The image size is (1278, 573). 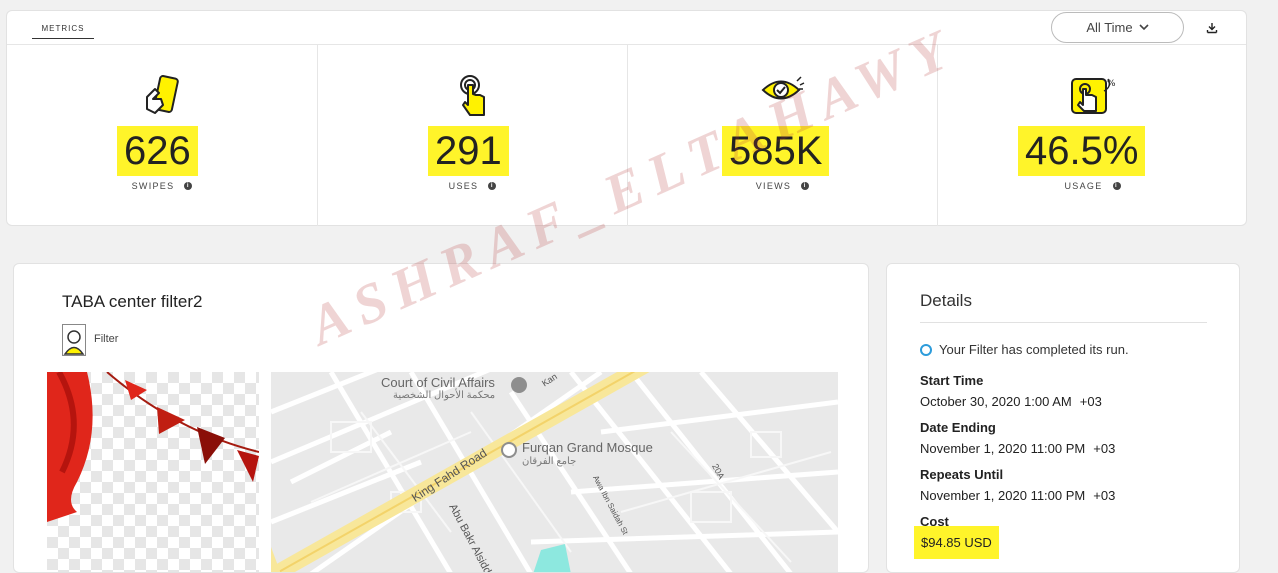 What do you see at coordinates (472, 95) in the screenshot?
I see `tap-hand-icon` at bounding box center [472, 95].